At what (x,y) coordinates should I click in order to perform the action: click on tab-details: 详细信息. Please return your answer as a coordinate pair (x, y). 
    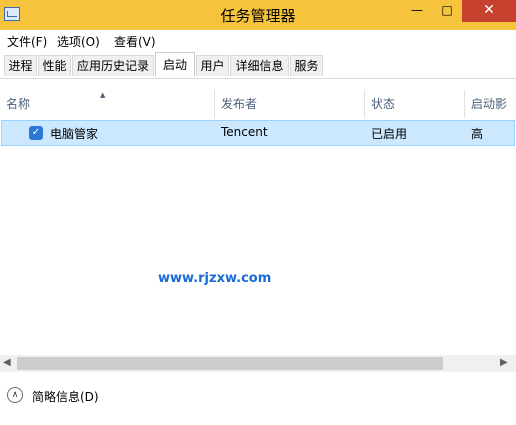
    Looking at the image, I should click on (259, 65).